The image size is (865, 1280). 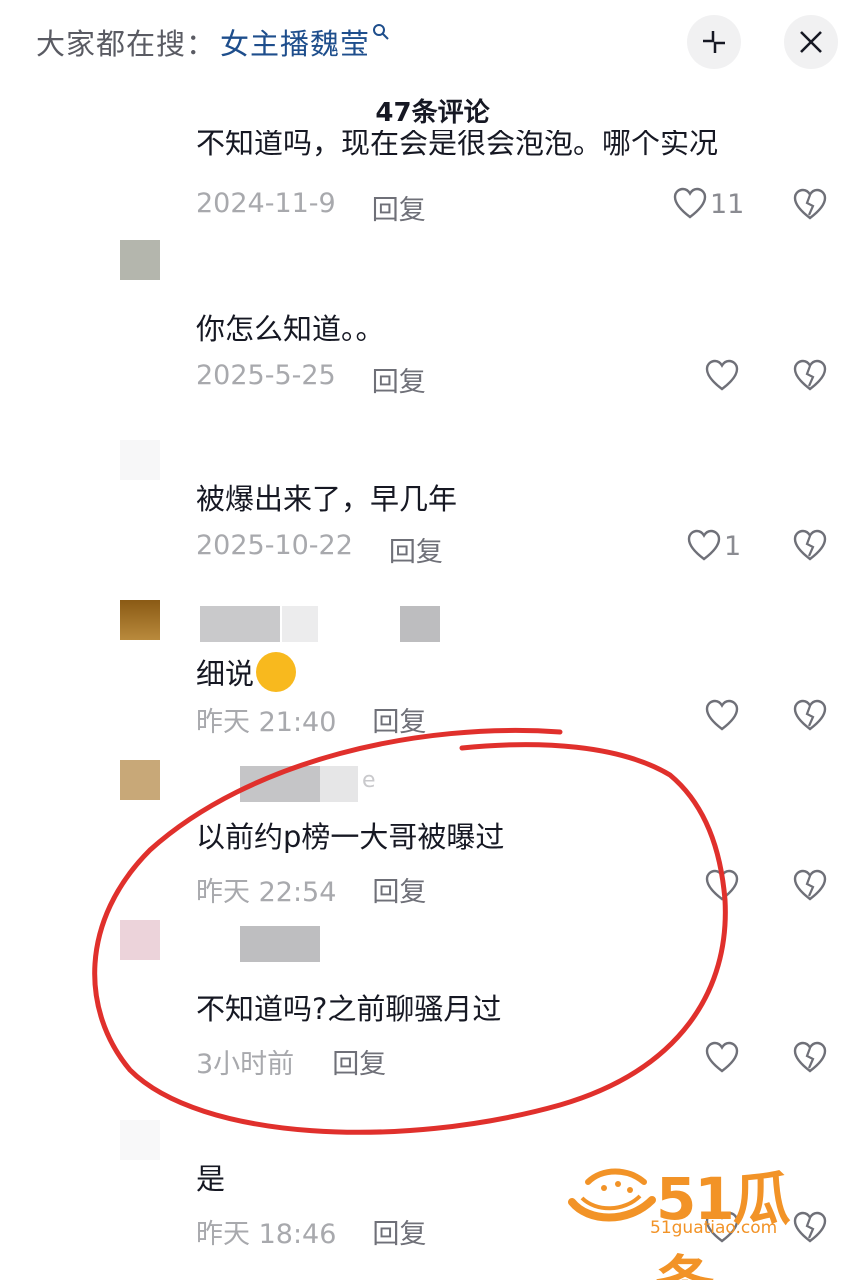 I want to click on close-button, so click(x=811, y=42).